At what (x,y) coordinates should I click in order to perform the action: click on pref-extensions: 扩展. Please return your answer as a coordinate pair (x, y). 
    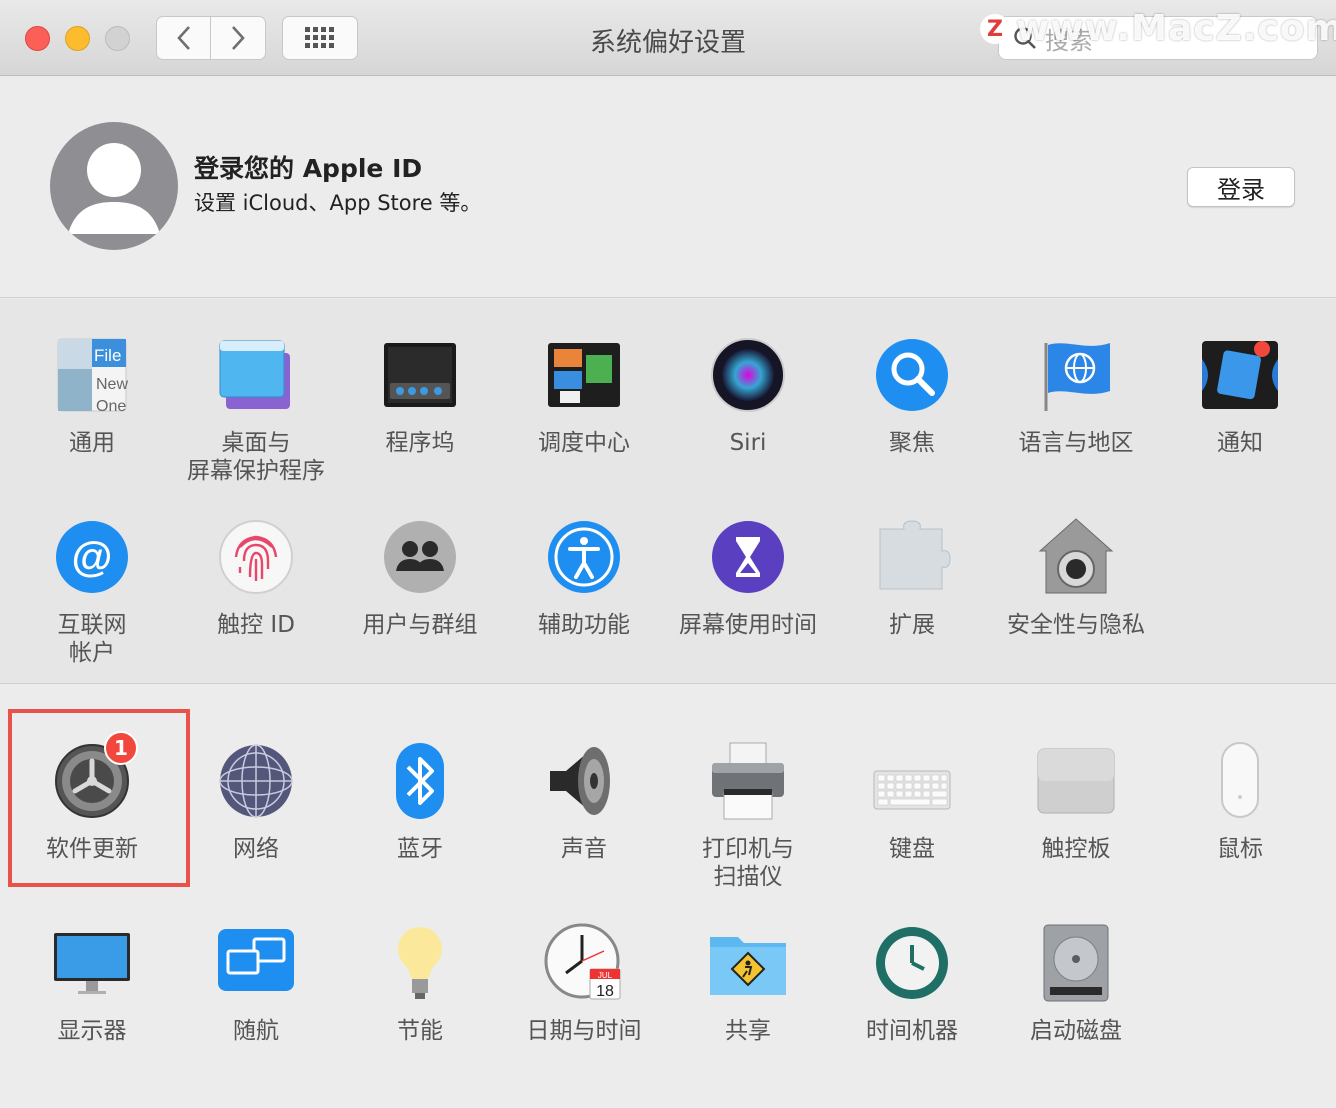
    Looking at the image, I should click on (912, 578).